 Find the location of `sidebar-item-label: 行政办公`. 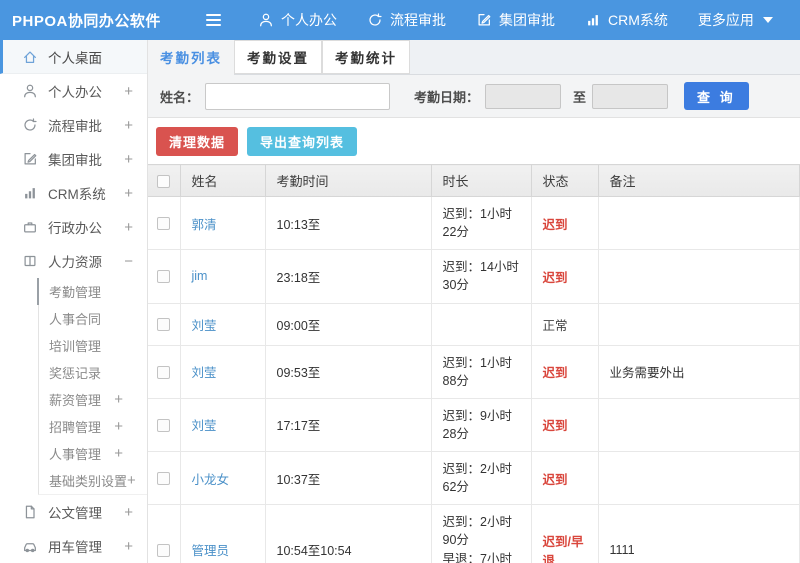

sidebar-item-label: 行政办公 is located at coordinates (75, 228).